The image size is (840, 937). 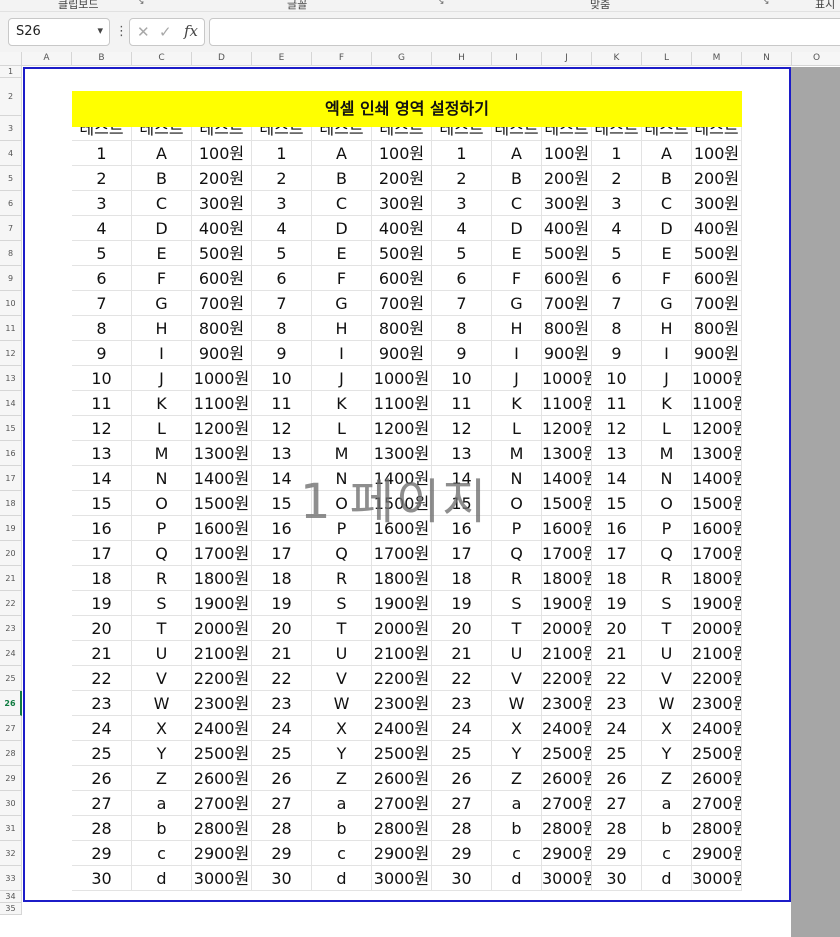 I want to click on data-cell: 2100원, so click(x=567, y=653).